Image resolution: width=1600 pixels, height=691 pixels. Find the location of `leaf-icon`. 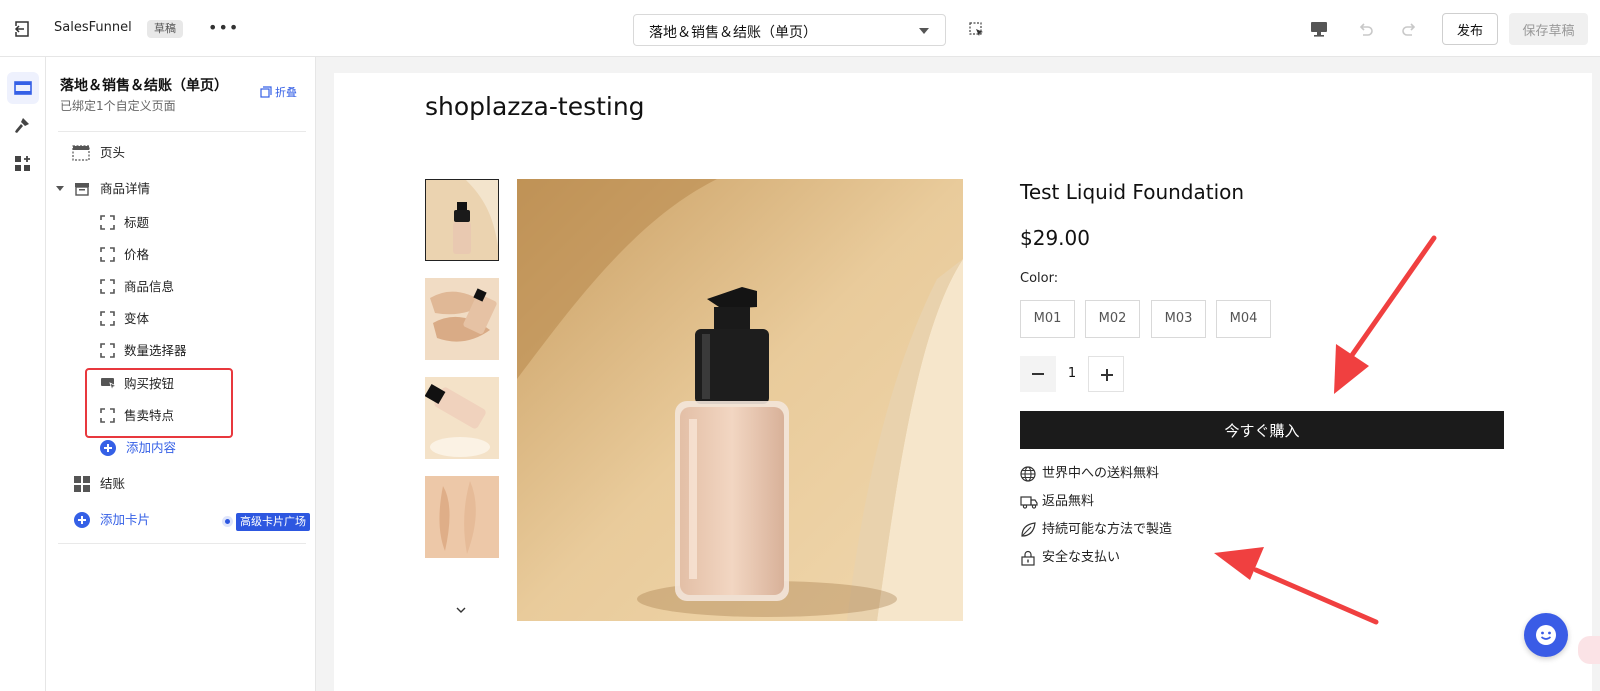

leaf-icon is located at coordinates (1028, 529).